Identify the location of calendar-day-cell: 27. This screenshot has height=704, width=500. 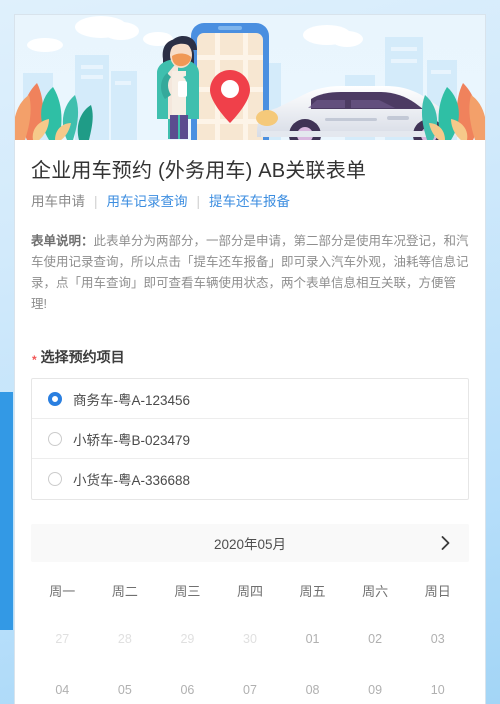
(62, 639).